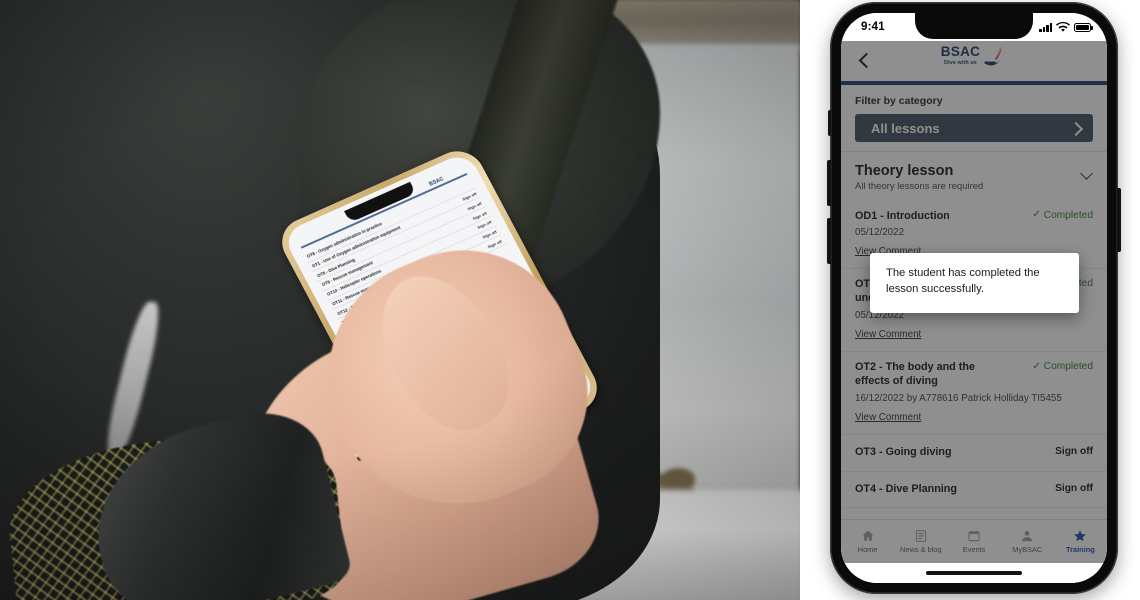 The height and width of the screenshot is (600, 1140). I want to click on tab-news-blog: News & blog, so click(920, 541).